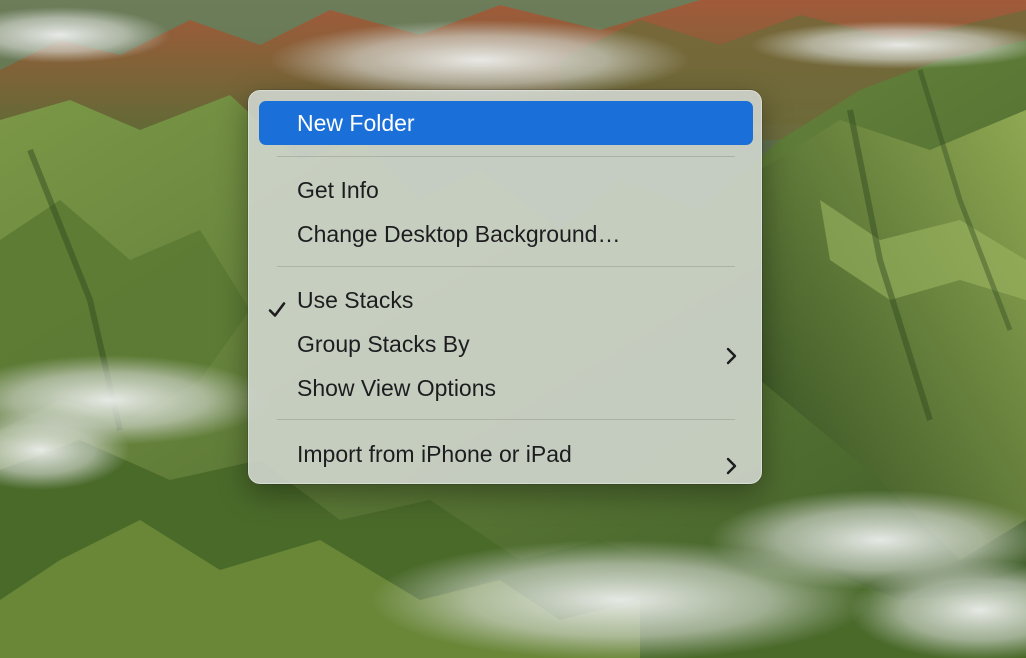  What do you see at coordinates (506, 344) in the screenshot?
I see `menu-item-group-stacks-by: Group Stacks By` at bounding box center [506, 344].